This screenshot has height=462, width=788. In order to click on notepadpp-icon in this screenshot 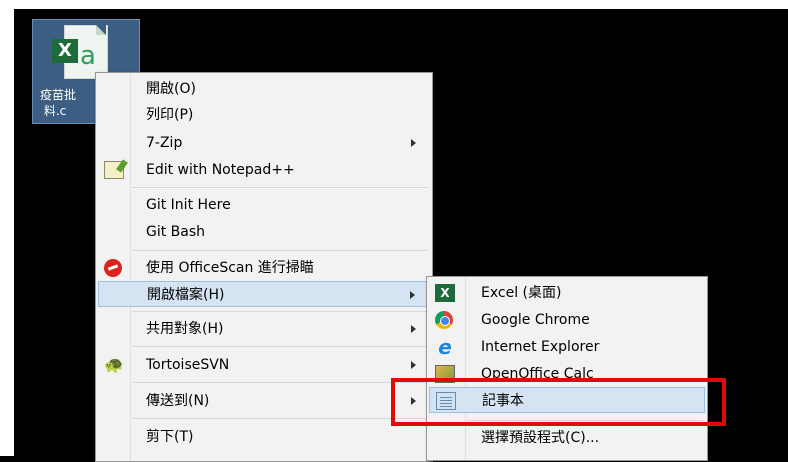, I will do `click(114, 170)`.